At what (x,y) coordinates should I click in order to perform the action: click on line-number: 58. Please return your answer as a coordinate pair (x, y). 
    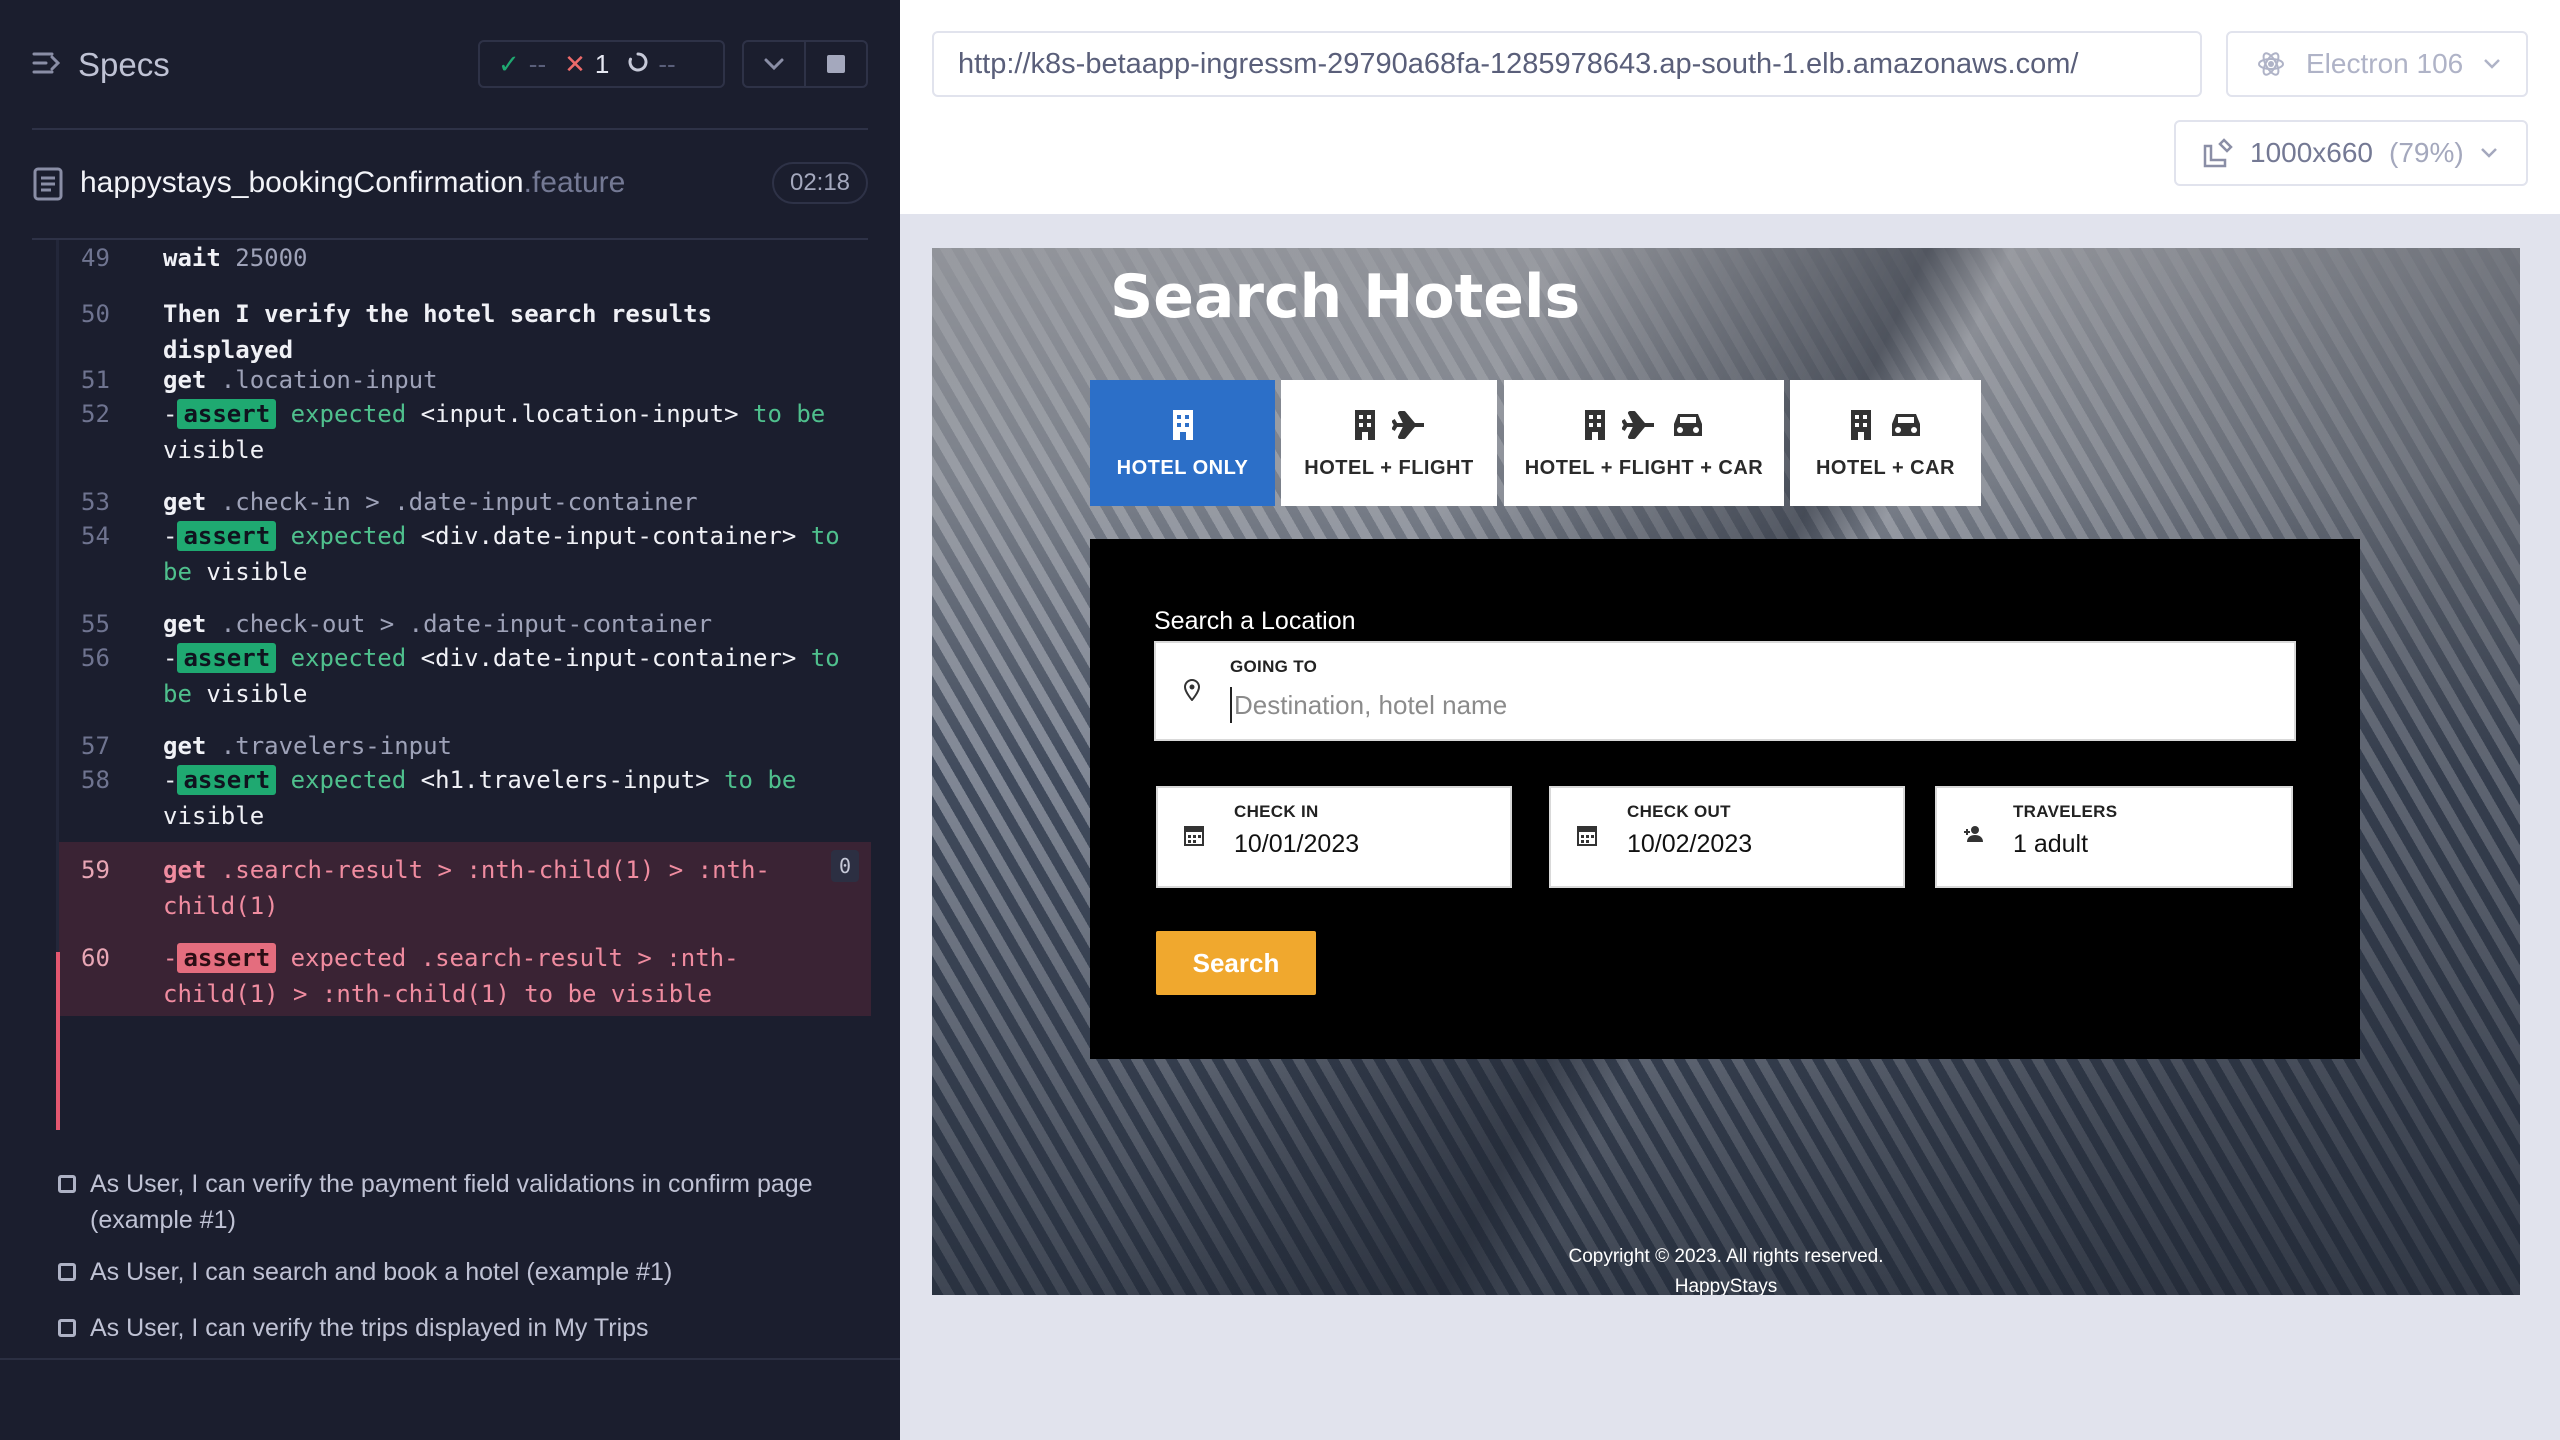
    Looking at the image, I should click on (95, 780).